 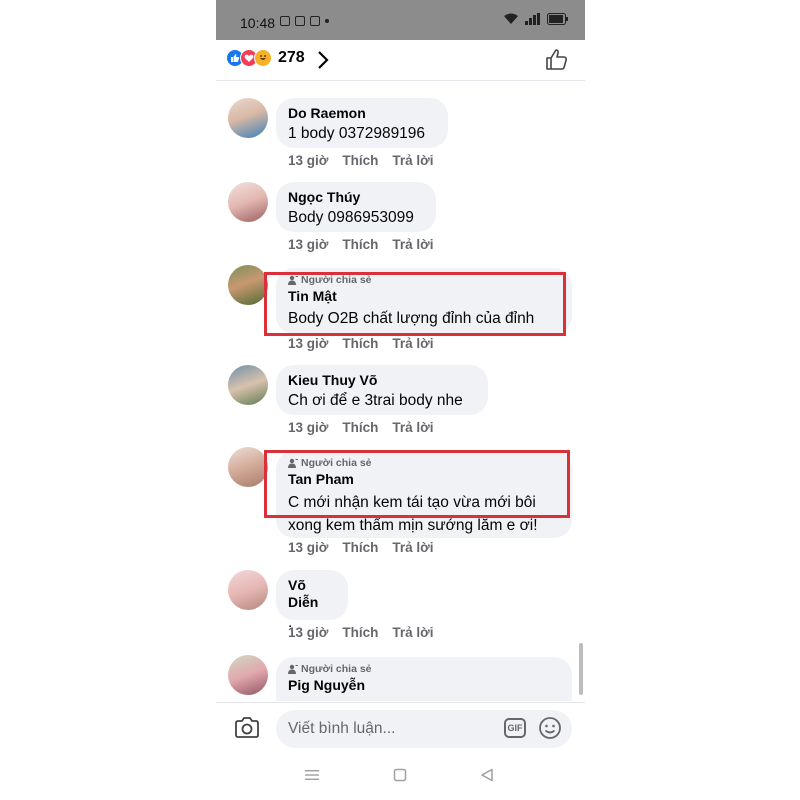 What do you see at coordinates (424, 685) in the screenshot?
I see `comment-author: Pig Nguyễn` at bounding box center [424, 685].